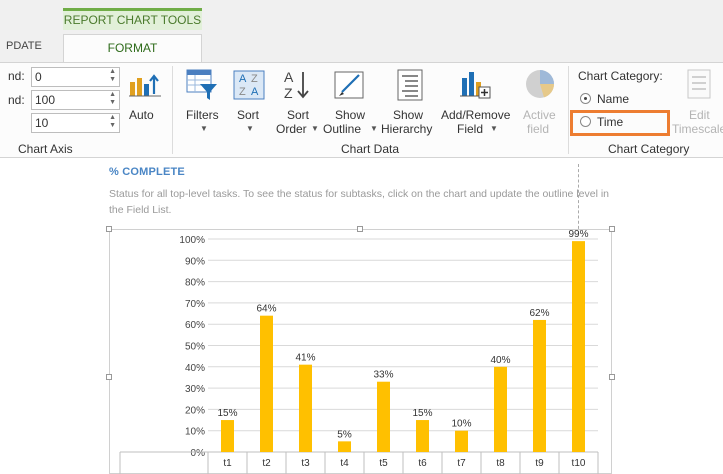 The height and width of the screenshot is (474, 723). I want to click on y-tick-label: 80%, so click(195, 283).